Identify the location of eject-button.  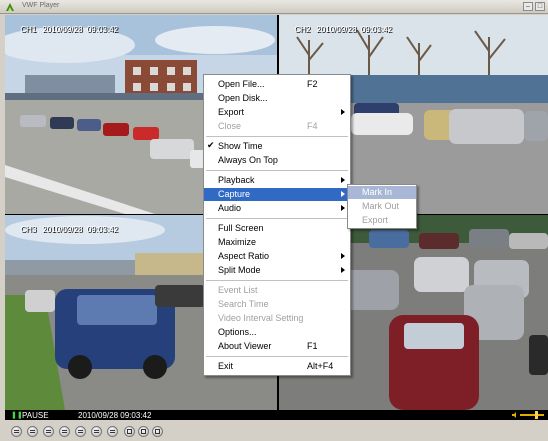
(16, 431).